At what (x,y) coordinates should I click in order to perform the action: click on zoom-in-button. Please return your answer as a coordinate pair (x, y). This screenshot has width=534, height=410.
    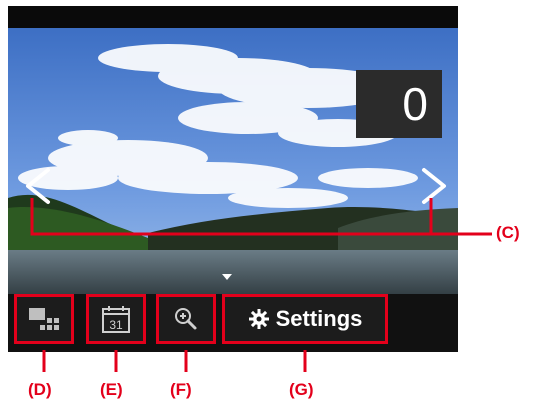
    Looking at the image, I should click on (186, 319).